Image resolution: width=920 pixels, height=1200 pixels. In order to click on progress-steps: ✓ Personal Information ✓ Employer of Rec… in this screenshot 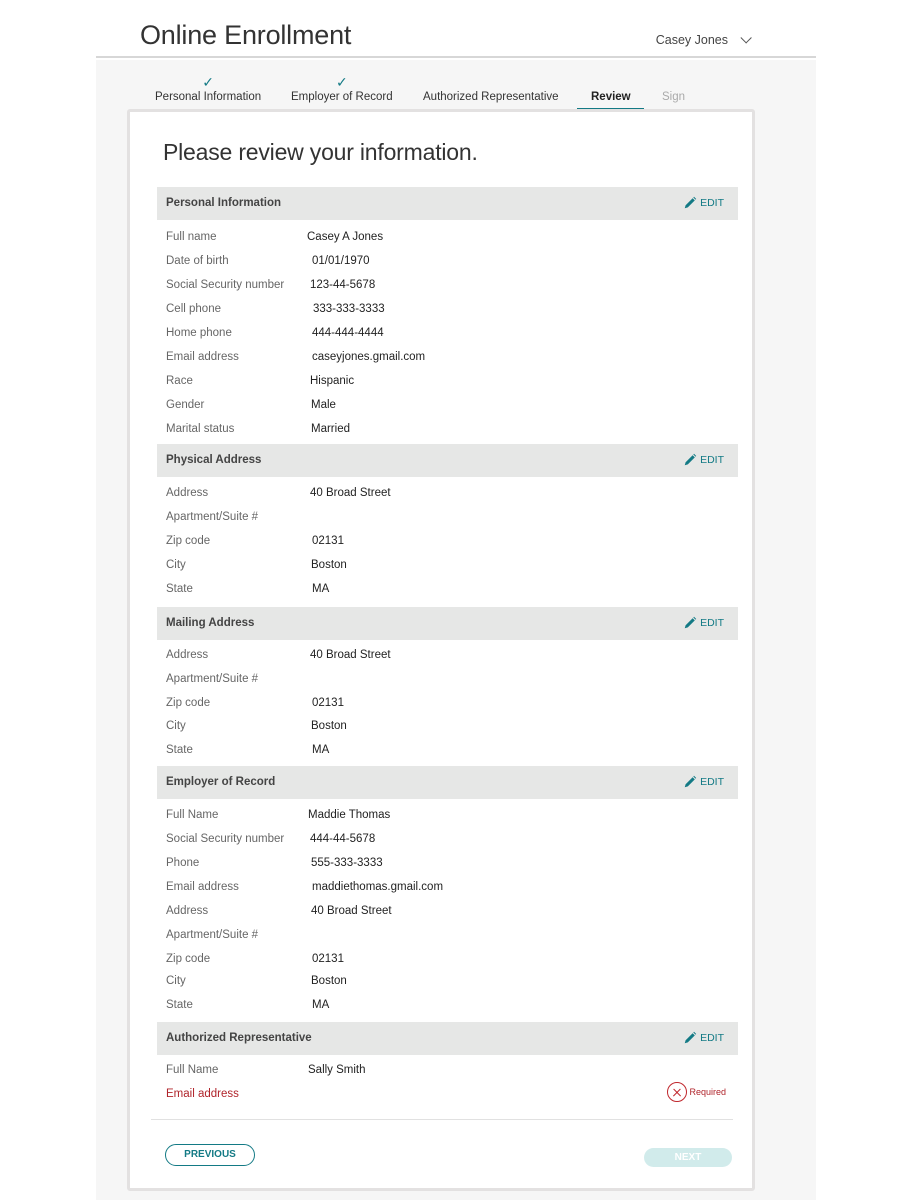, I will do `click(456, 86)`.